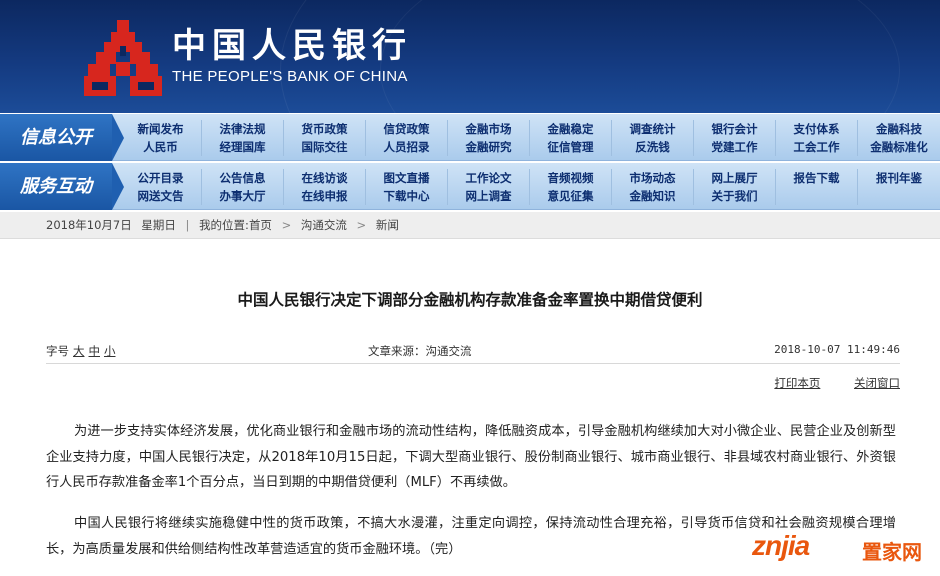 The width and height of the screenshot is (940, 576). Describe the element at coordinates (324, 178) in the screenshot. I see `nav-link: 在线访谈` at that location.